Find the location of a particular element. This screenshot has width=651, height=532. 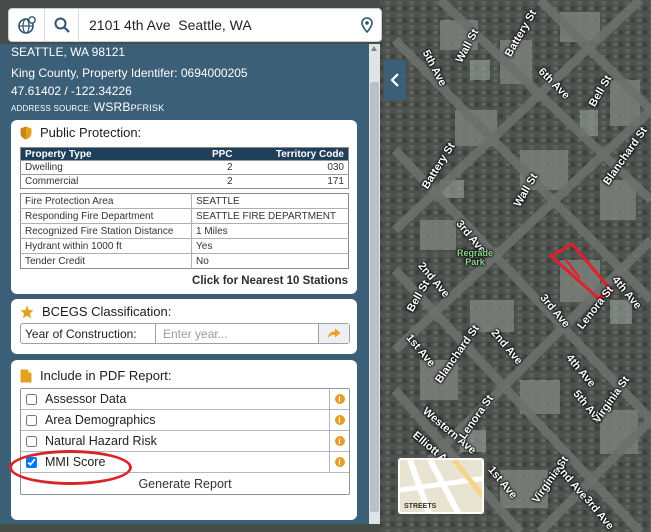

collapse-panel-button is located at coordinates (395, 80).